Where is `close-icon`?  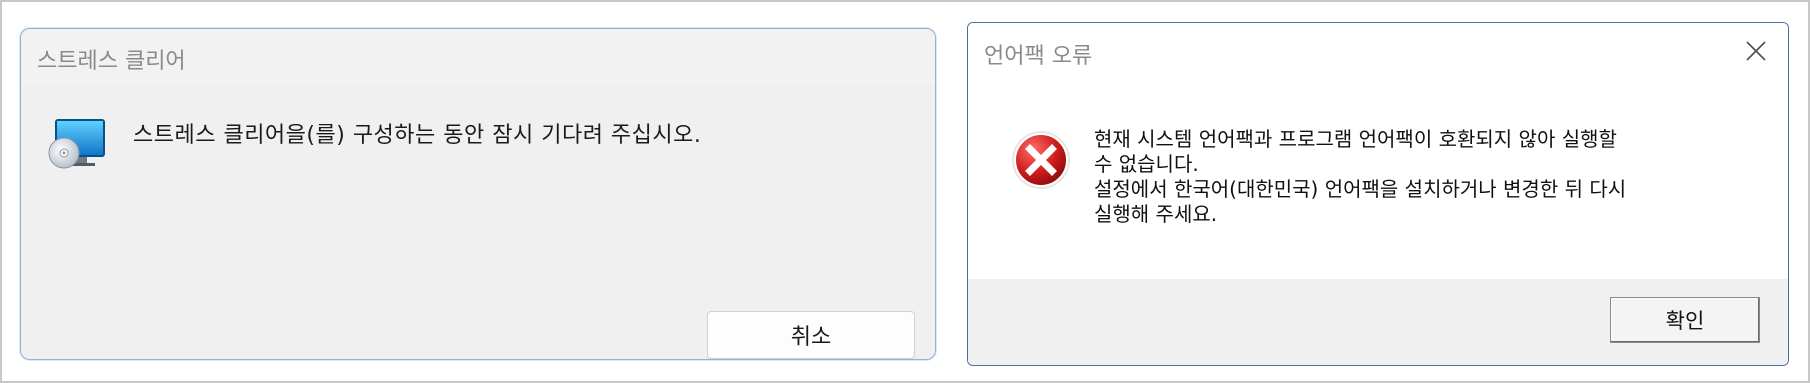
close-icon is located at coordinates (1756, 51).